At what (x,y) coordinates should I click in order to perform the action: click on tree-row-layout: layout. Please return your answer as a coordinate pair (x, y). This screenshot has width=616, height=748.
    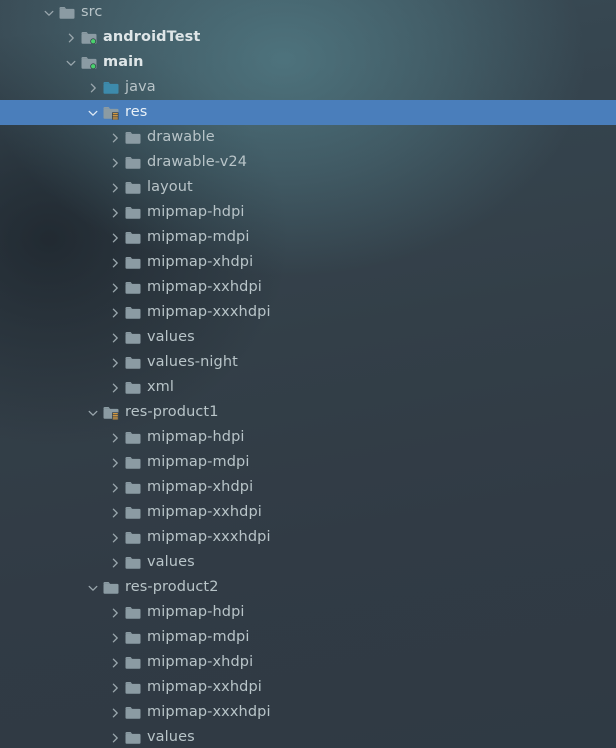
    Looking at the image, I should click on (308, 187).